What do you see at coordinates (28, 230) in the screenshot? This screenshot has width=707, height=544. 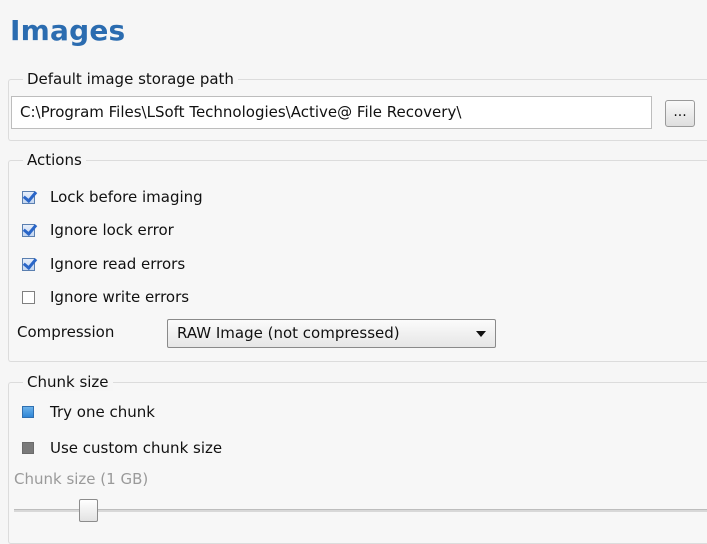 I see `ignore-lock-error-checkbox` at bounding box center [28, 230].